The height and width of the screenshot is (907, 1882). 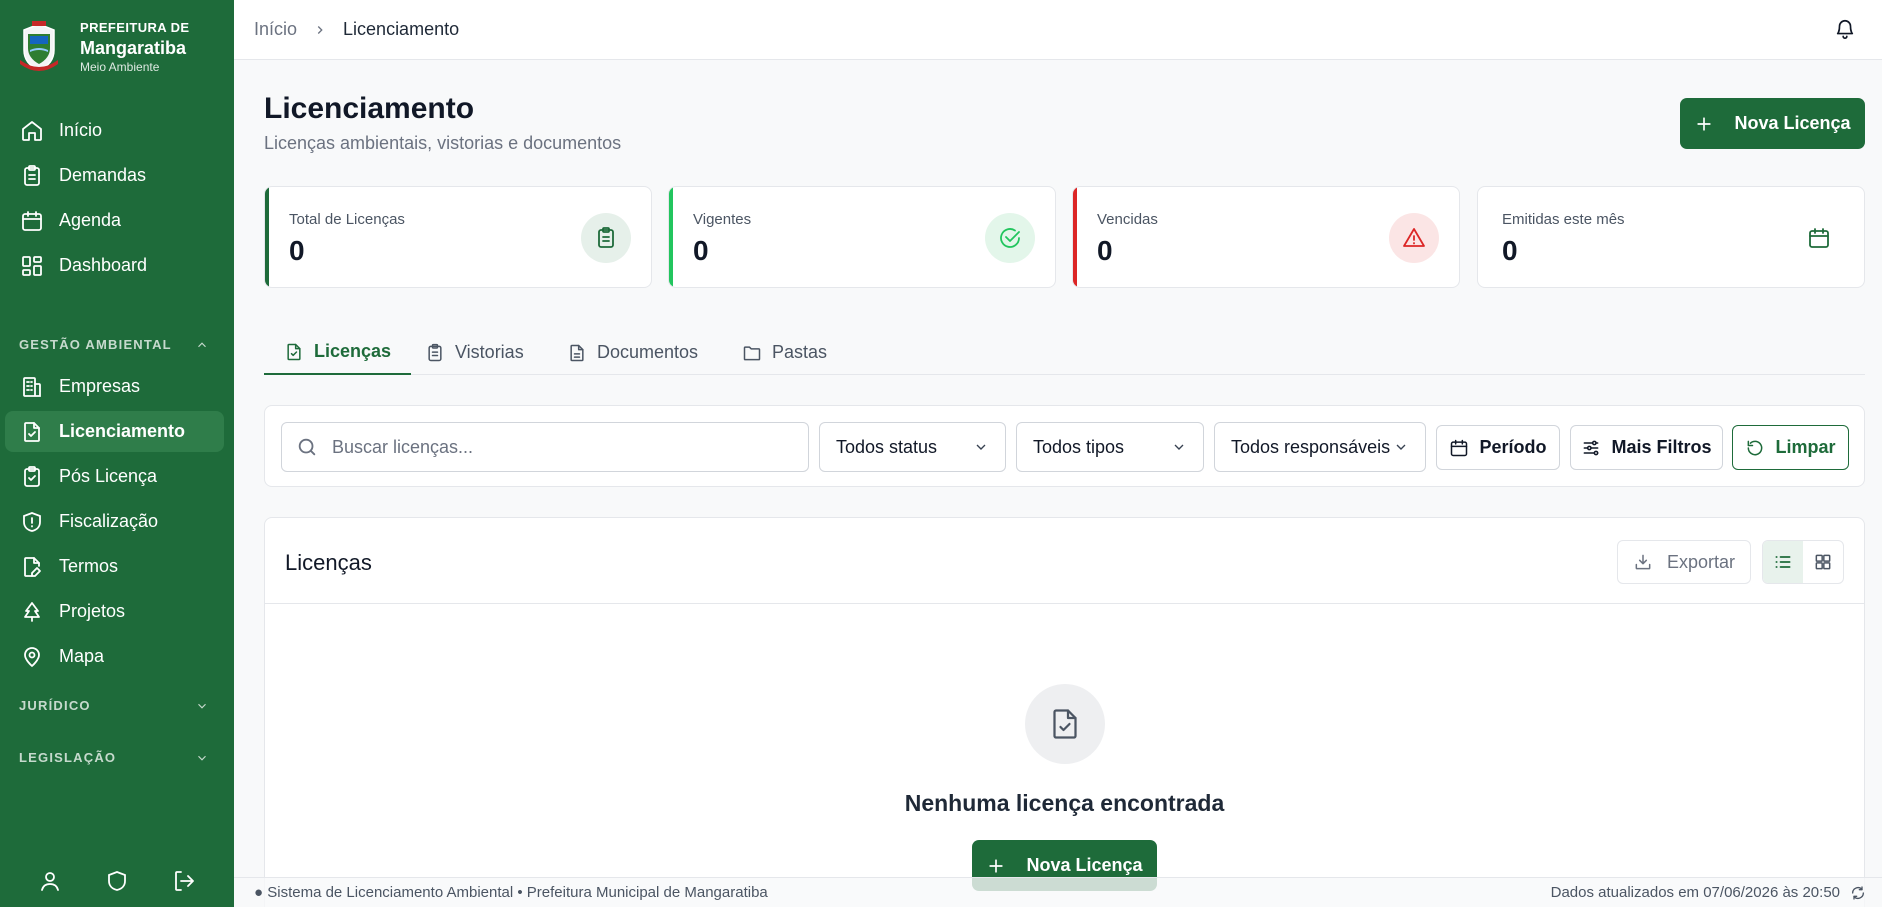 What do you see at coordinates (1498, 447) in the screenshot?
I see `period-button: Período` at bounding box center [1498, 447].